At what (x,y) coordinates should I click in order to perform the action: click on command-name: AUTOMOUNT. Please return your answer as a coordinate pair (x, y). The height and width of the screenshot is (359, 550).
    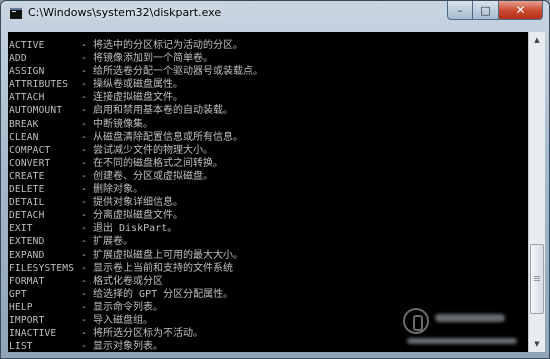
    Looking at the image, I should click on (36, 111).